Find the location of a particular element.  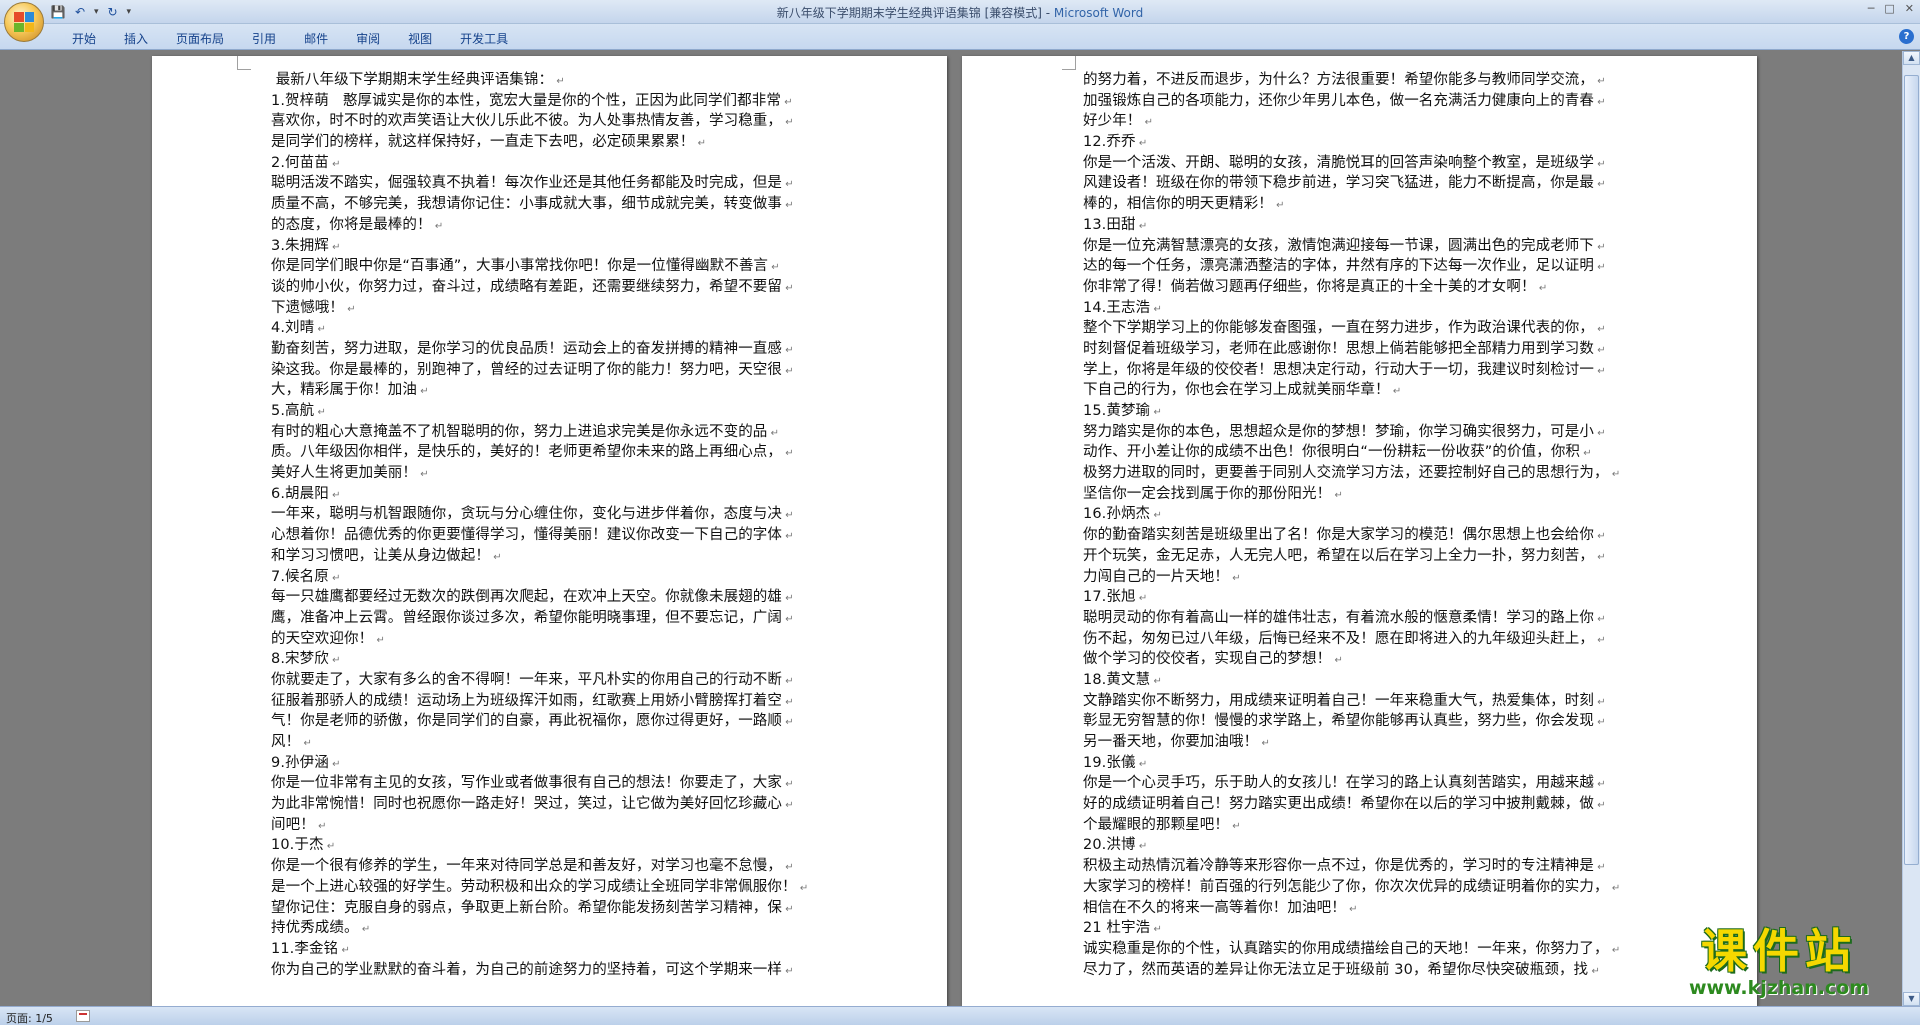

minimize-icon: ─ is located at coordinates (1871, 8).